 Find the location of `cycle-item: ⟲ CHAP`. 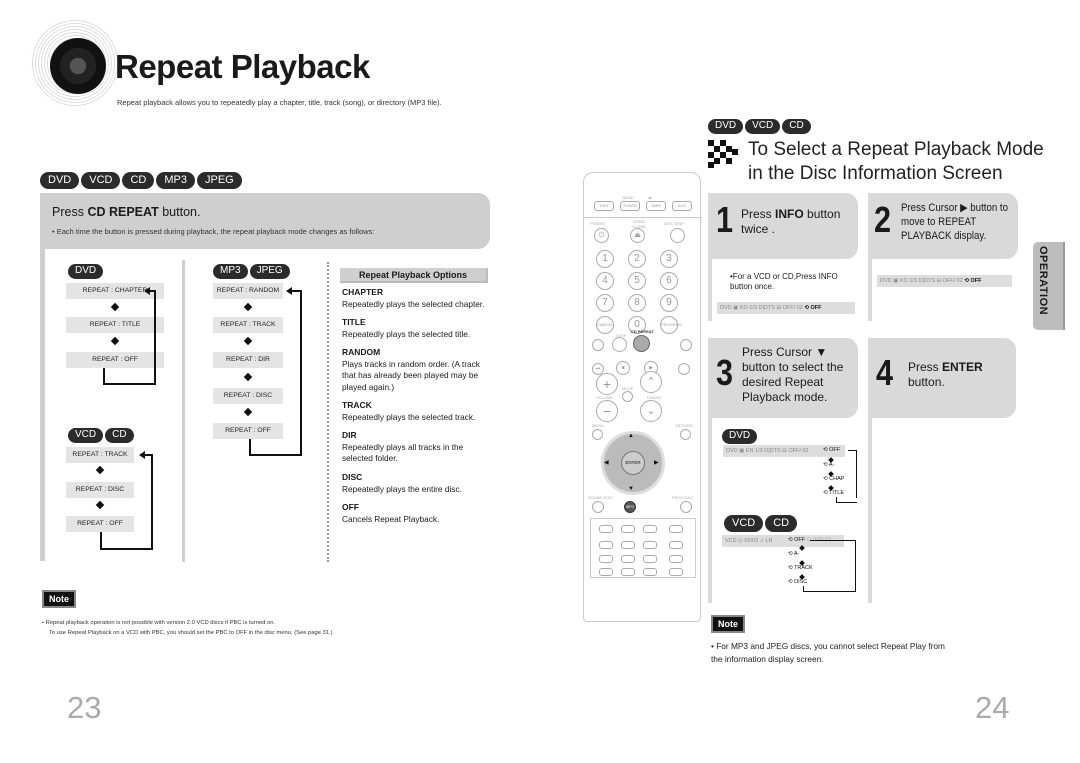

cycle-item: ⟲ CHAP is located at coordinates (834, 479).